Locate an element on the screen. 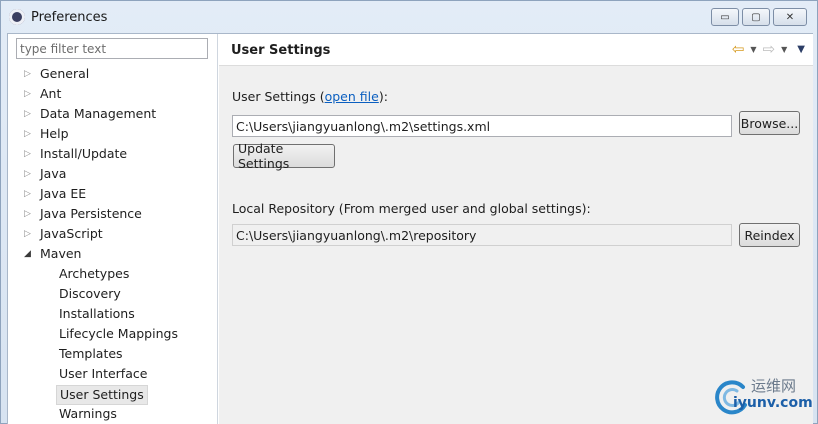 The width and height of the screenshot is (818, 424). title-bar: Preferences ▭ ▢ ✕ is located at coordinates (409, 17).